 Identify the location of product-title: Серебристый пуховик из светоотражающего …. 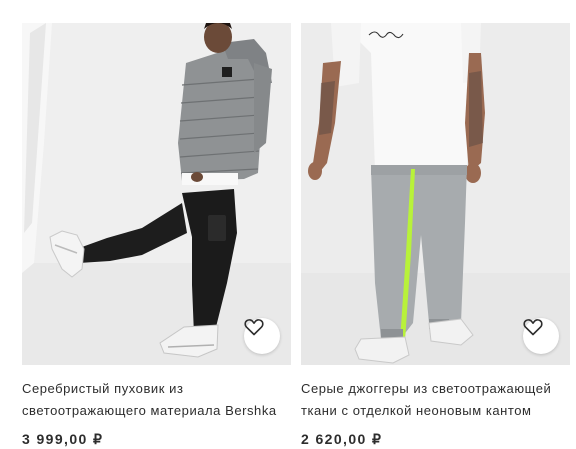
(156, 400).